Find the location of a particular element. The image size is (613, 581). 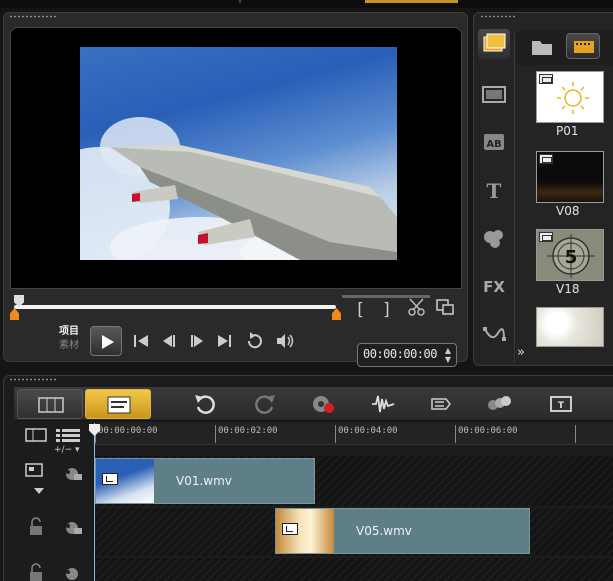

timeline-view-button is located at coordinates (118, 404).